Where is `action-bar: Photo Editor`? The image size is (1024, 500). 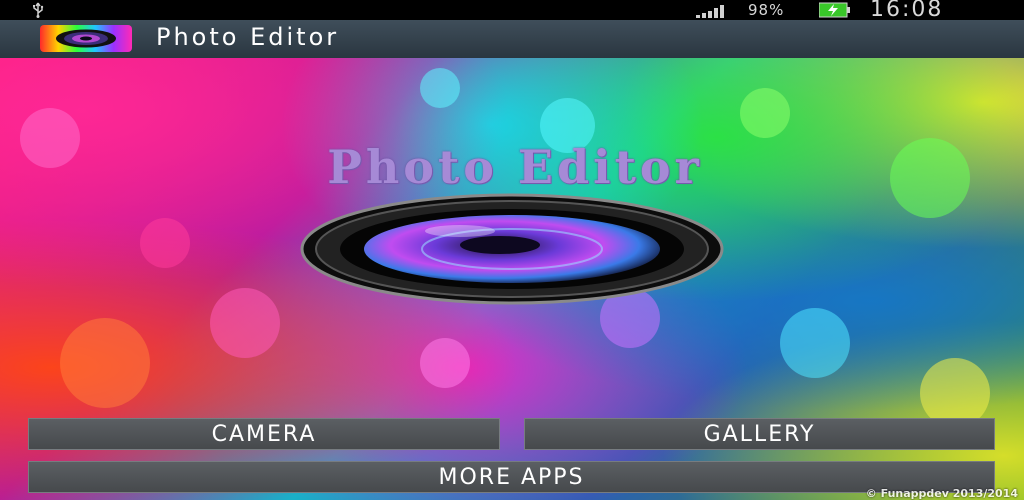
action-bar: Photo Editor is located at coordinates (512, 39).